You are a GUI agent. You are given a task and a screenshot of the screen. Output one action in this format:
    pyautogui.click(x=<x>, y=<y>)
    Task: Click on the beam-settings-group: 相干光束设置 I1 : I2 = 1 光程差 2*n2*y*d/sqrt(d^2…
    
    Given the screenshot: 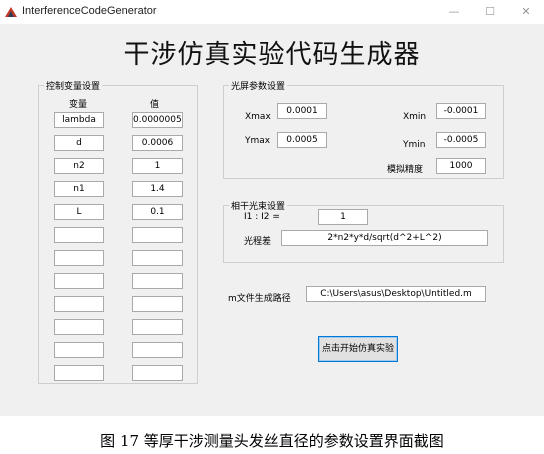 What is the action you would take?
    pyautogui.click(x=363, y=231)
    